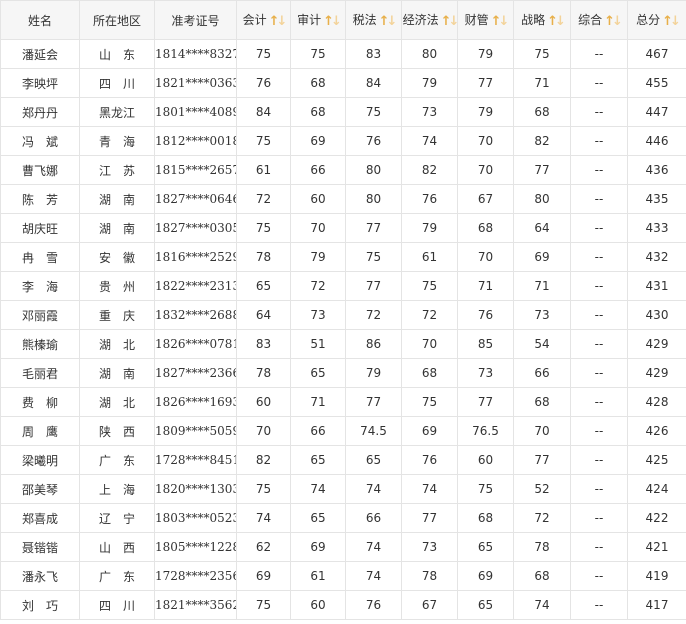 This screenshot has width=686, height=624. What do you see at coordinates (40, 402) in the screenshot?
I see `cell-name: 费 柳` at bounding box center [40, 402].